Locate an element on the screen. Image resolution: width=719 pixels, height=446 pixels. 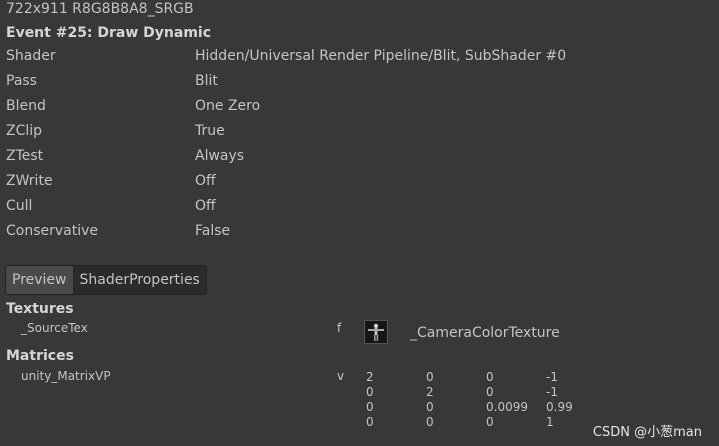
prop-name-shader: Shader is located at coordinates (31, 56).